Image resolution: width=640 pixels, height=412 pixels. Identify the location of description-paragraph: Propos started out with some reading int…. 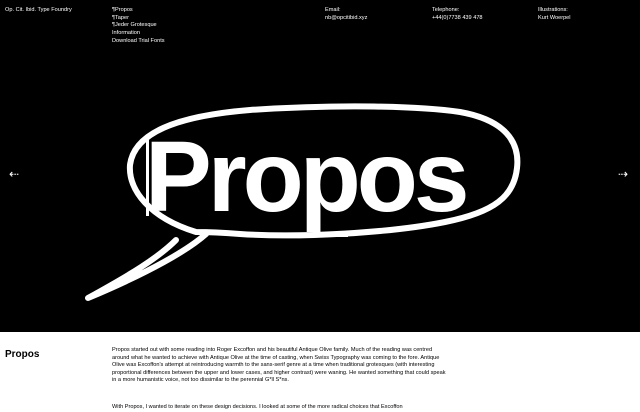
(279, 365).